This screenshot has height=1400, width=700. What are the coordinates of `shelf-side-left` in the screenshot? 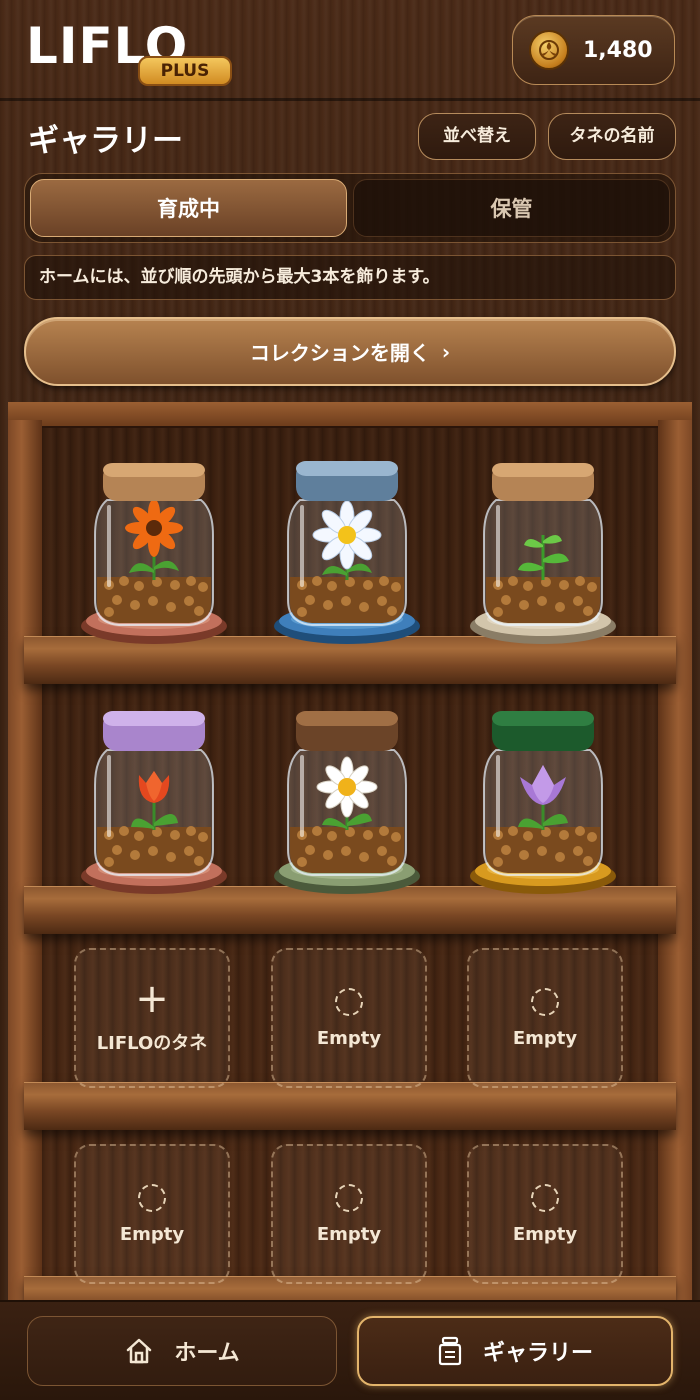 It's located at (25, 870).